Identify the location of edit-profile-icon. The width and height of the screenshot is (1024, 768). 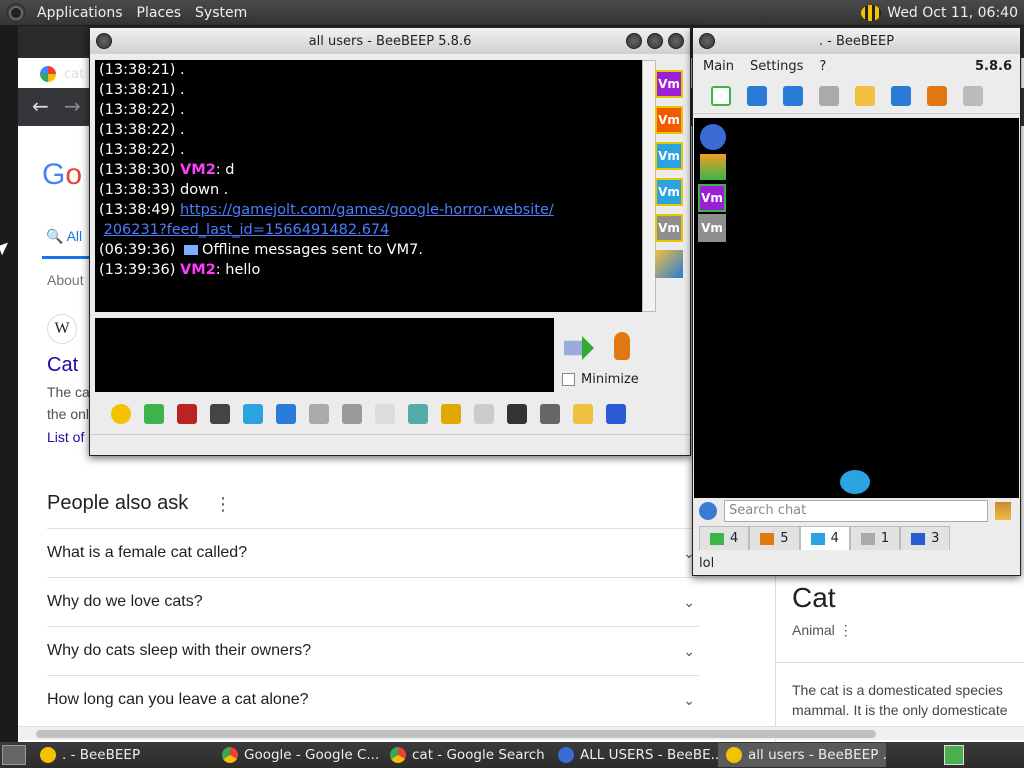
(757, 96).